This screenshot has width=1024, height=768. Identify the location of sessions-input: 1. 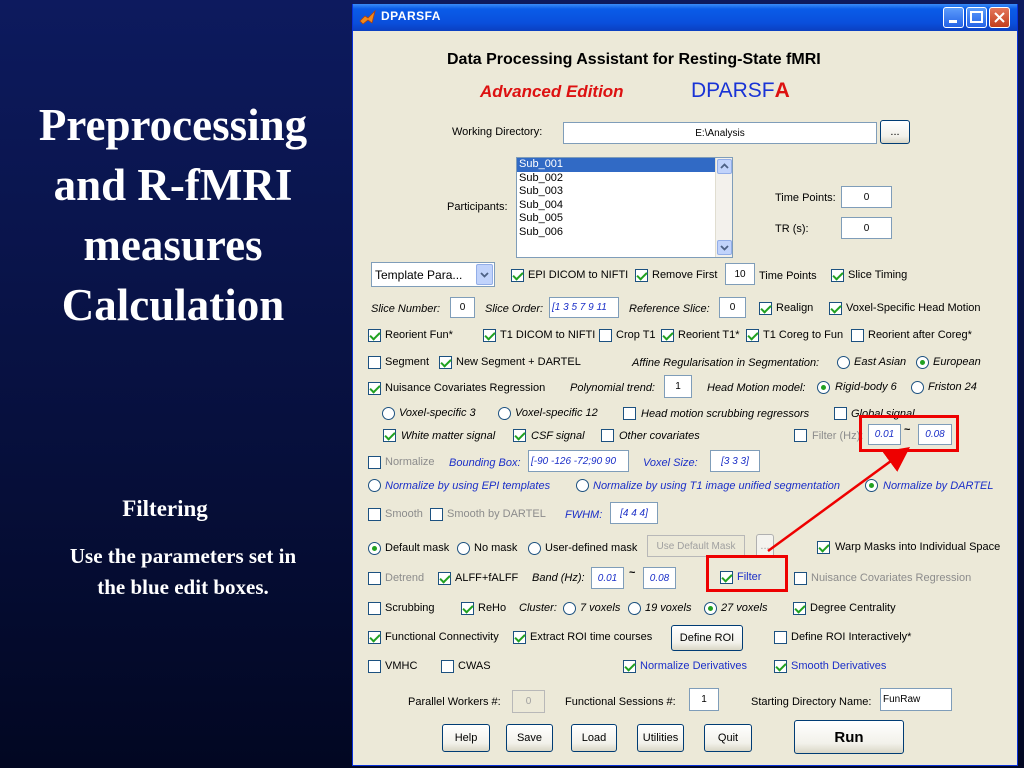
(704, 699).